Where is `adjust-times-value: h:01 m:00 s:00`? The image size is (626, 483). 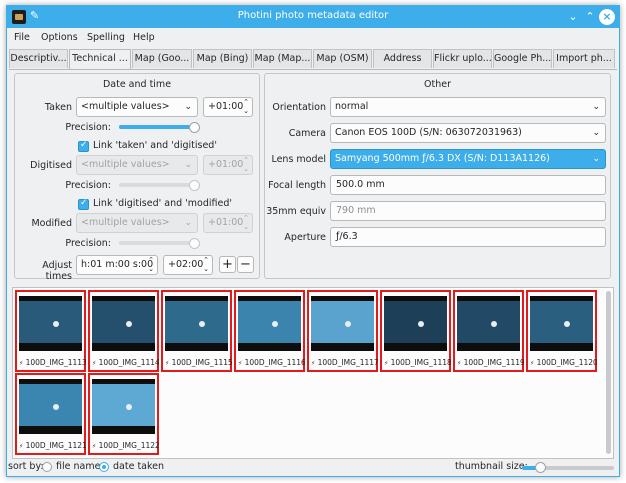 adjust-times-value: h:01 m:00 s:00 is located at coordinates (117, 264).